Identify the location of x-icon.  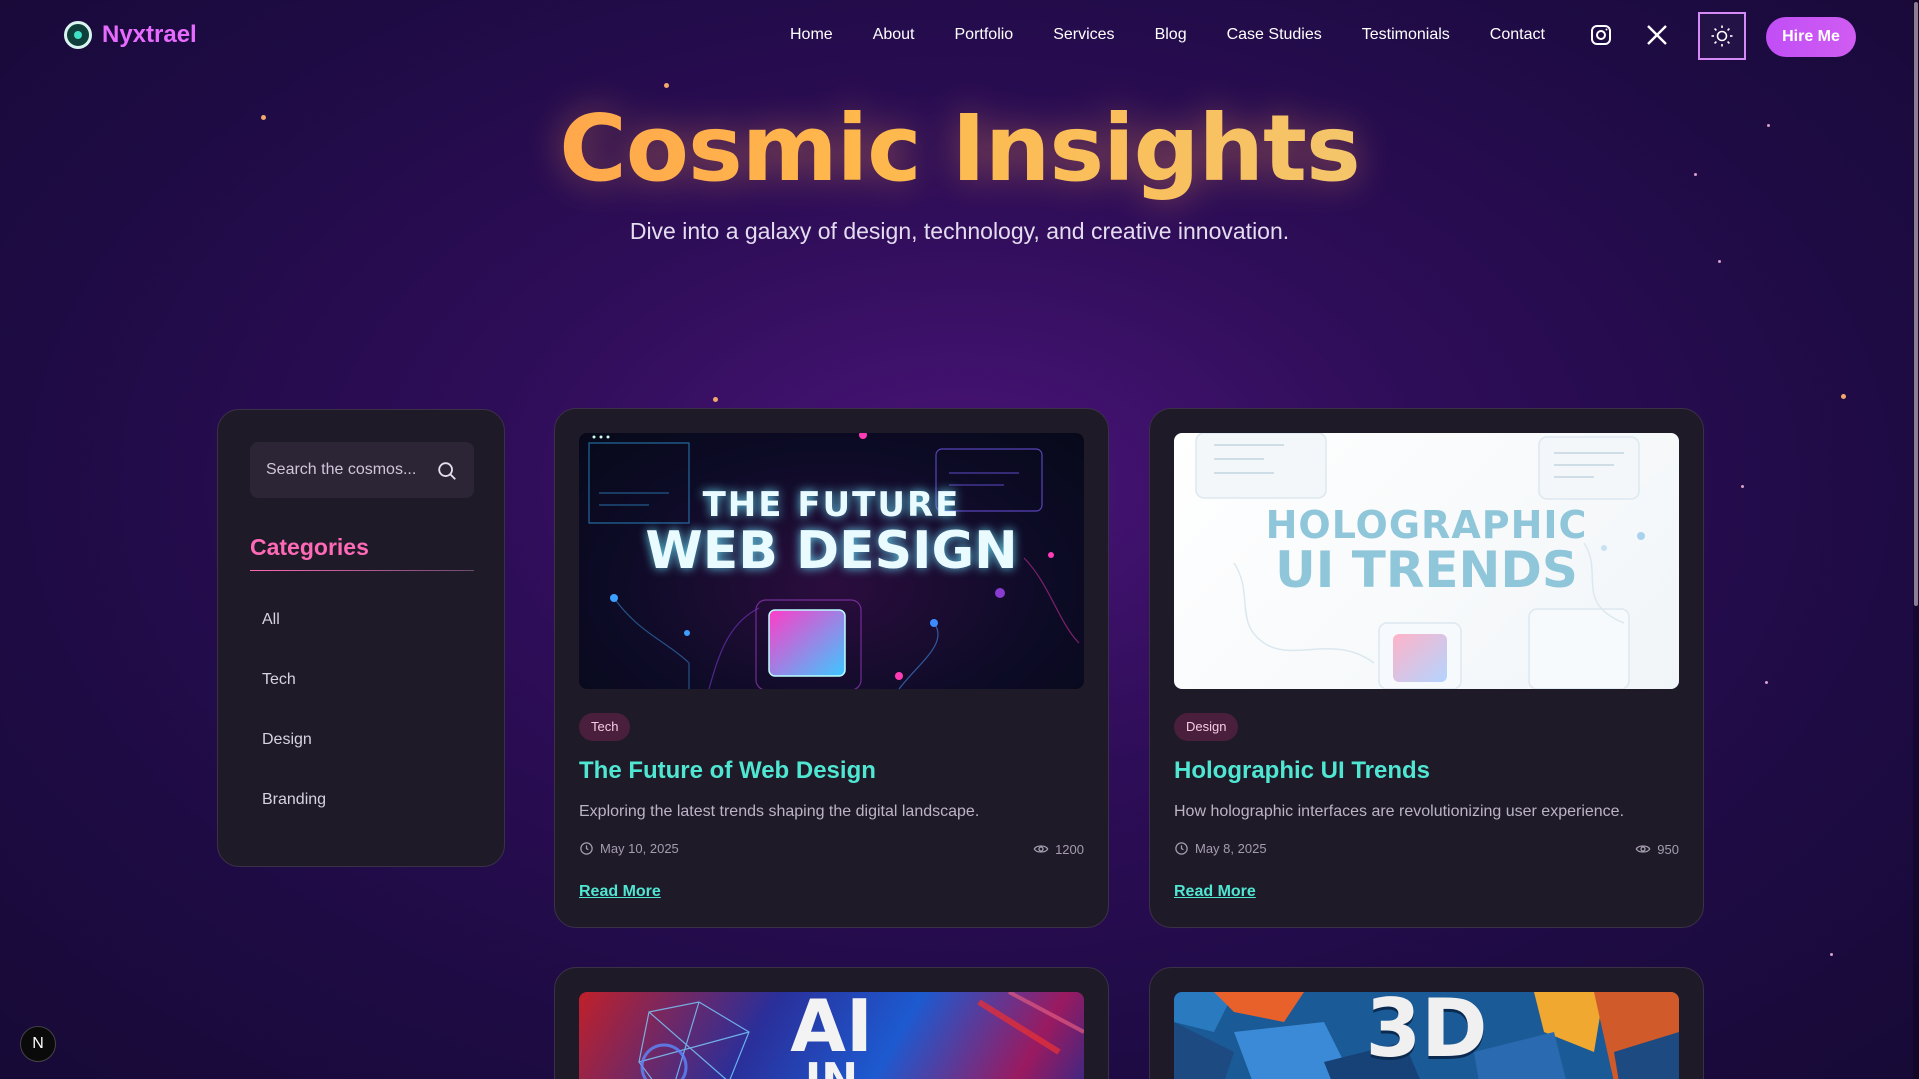
(1657, 35).